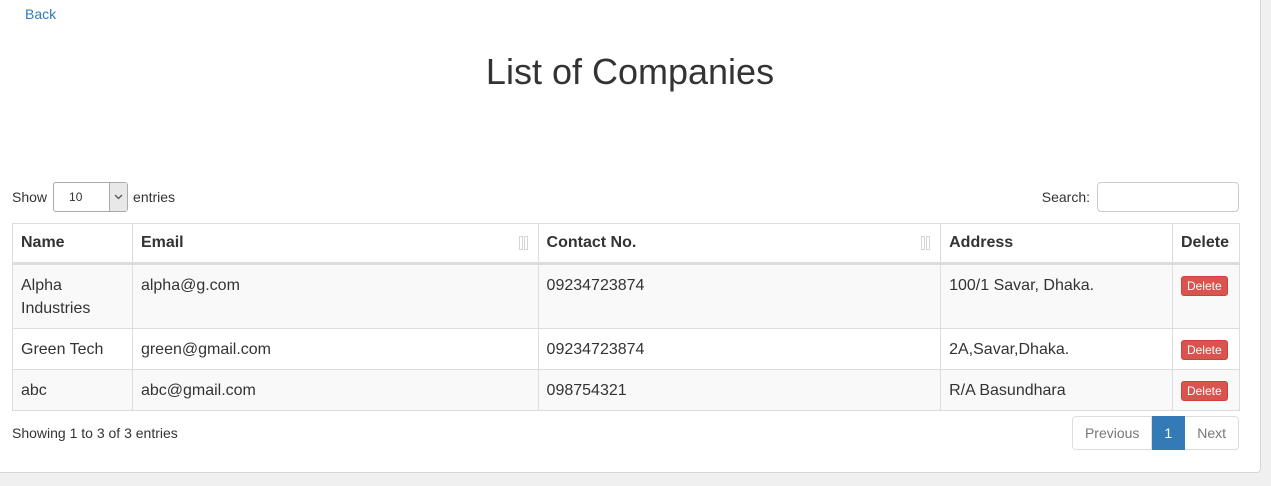 This screenshot has height=486, width=1271. What do you see at coordinates (118, 197) in the screenshot?
I see `chevron-down-icon` at bounding box center [118, 197].